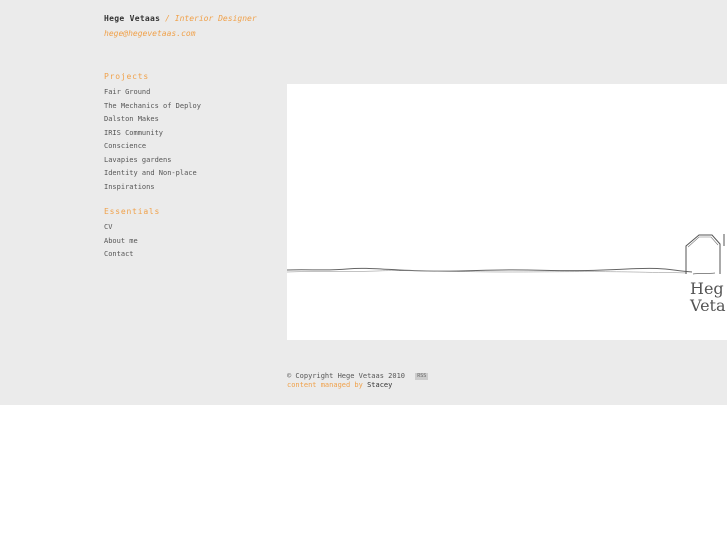 The width and height of the screenshot is (727, 545). I want to click on nav-item-about-me: About me, so click(132, 243).